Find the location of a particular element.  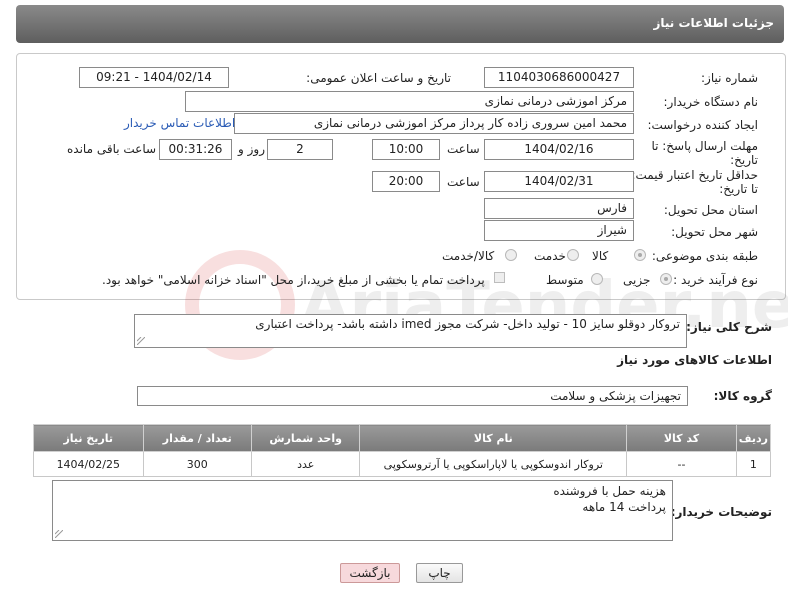

category-radio-goods is located at coordinates (640, 255).